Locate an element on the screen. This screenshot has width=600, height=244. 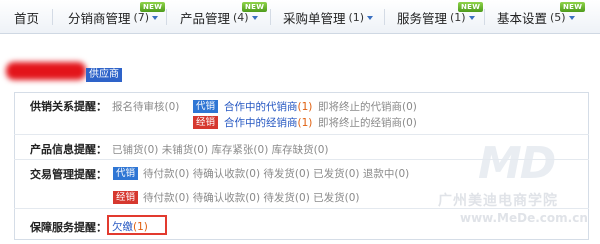
nav-settings-label: 基本设置 is located at coordinates (522, 18).